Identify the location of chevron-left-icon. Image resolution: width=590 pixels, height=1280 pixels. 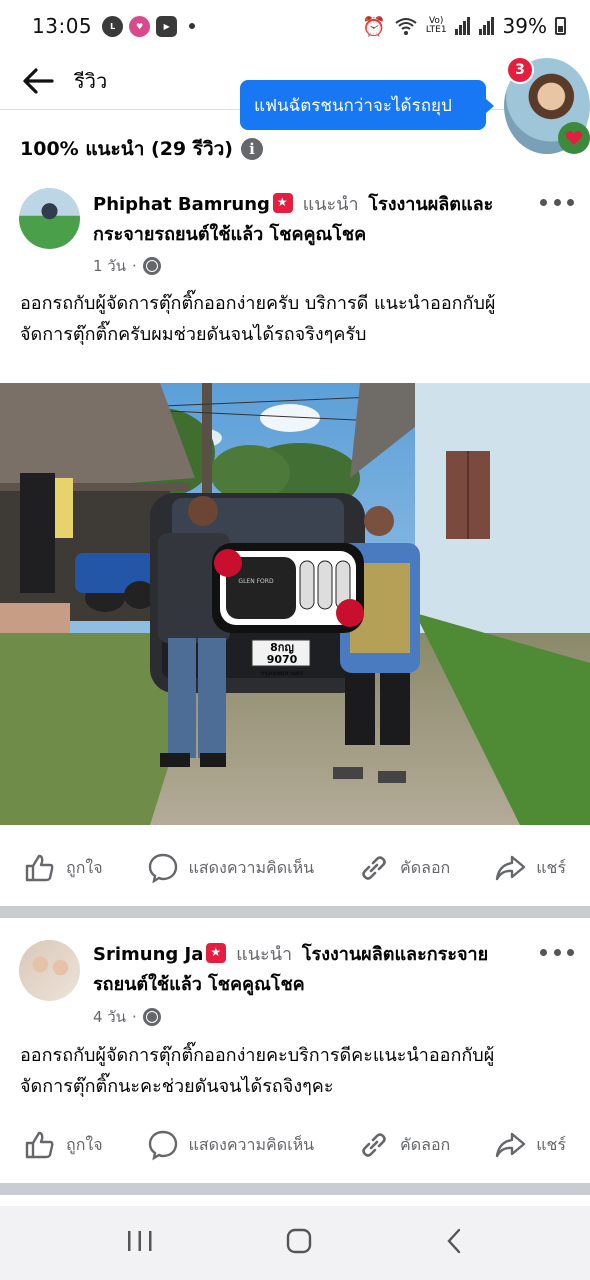
(454, 1241).